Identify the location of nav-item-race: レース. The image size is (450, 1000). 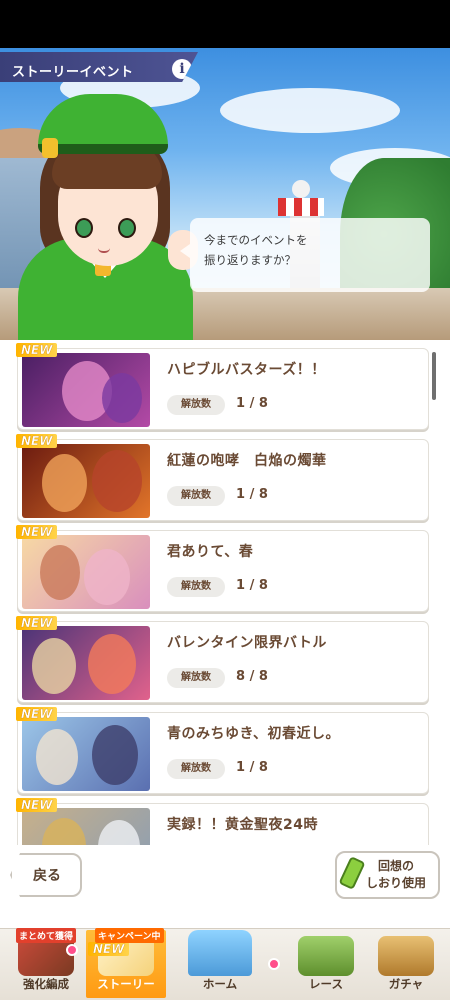
(326, 964).